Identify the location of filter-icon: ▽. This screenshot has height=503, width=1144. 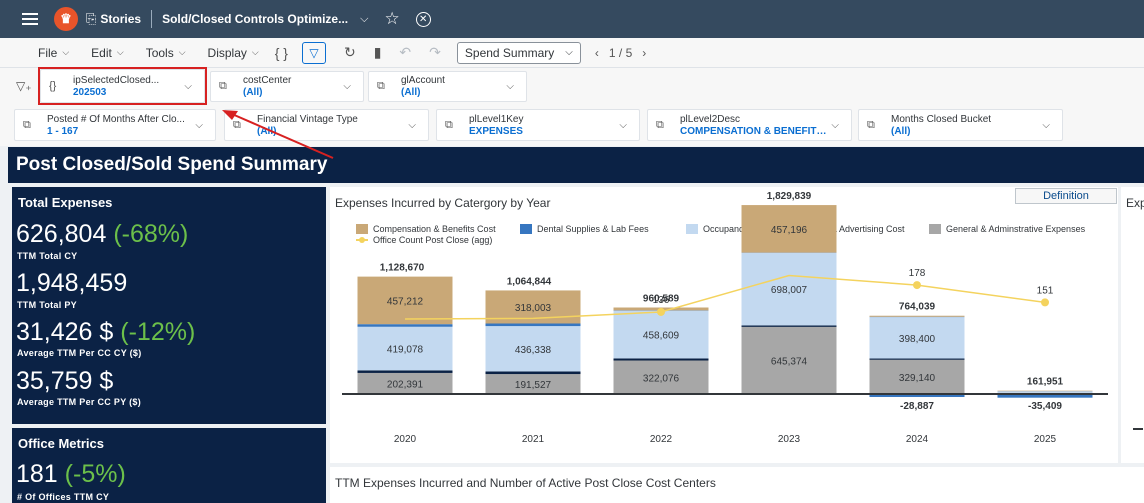
(313, 52).